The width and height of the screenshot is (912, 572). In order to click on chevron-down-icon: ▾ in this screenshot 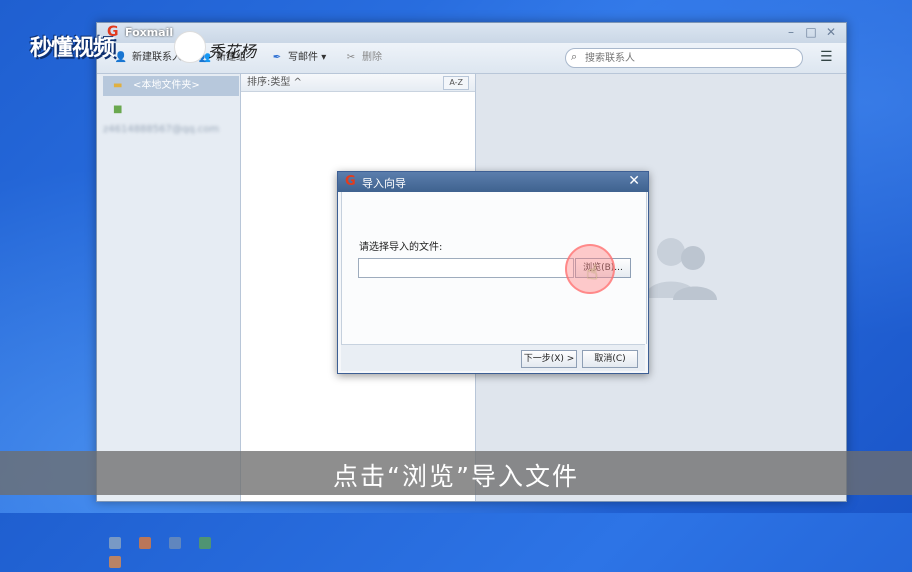, I will do `click(324, 57)`.